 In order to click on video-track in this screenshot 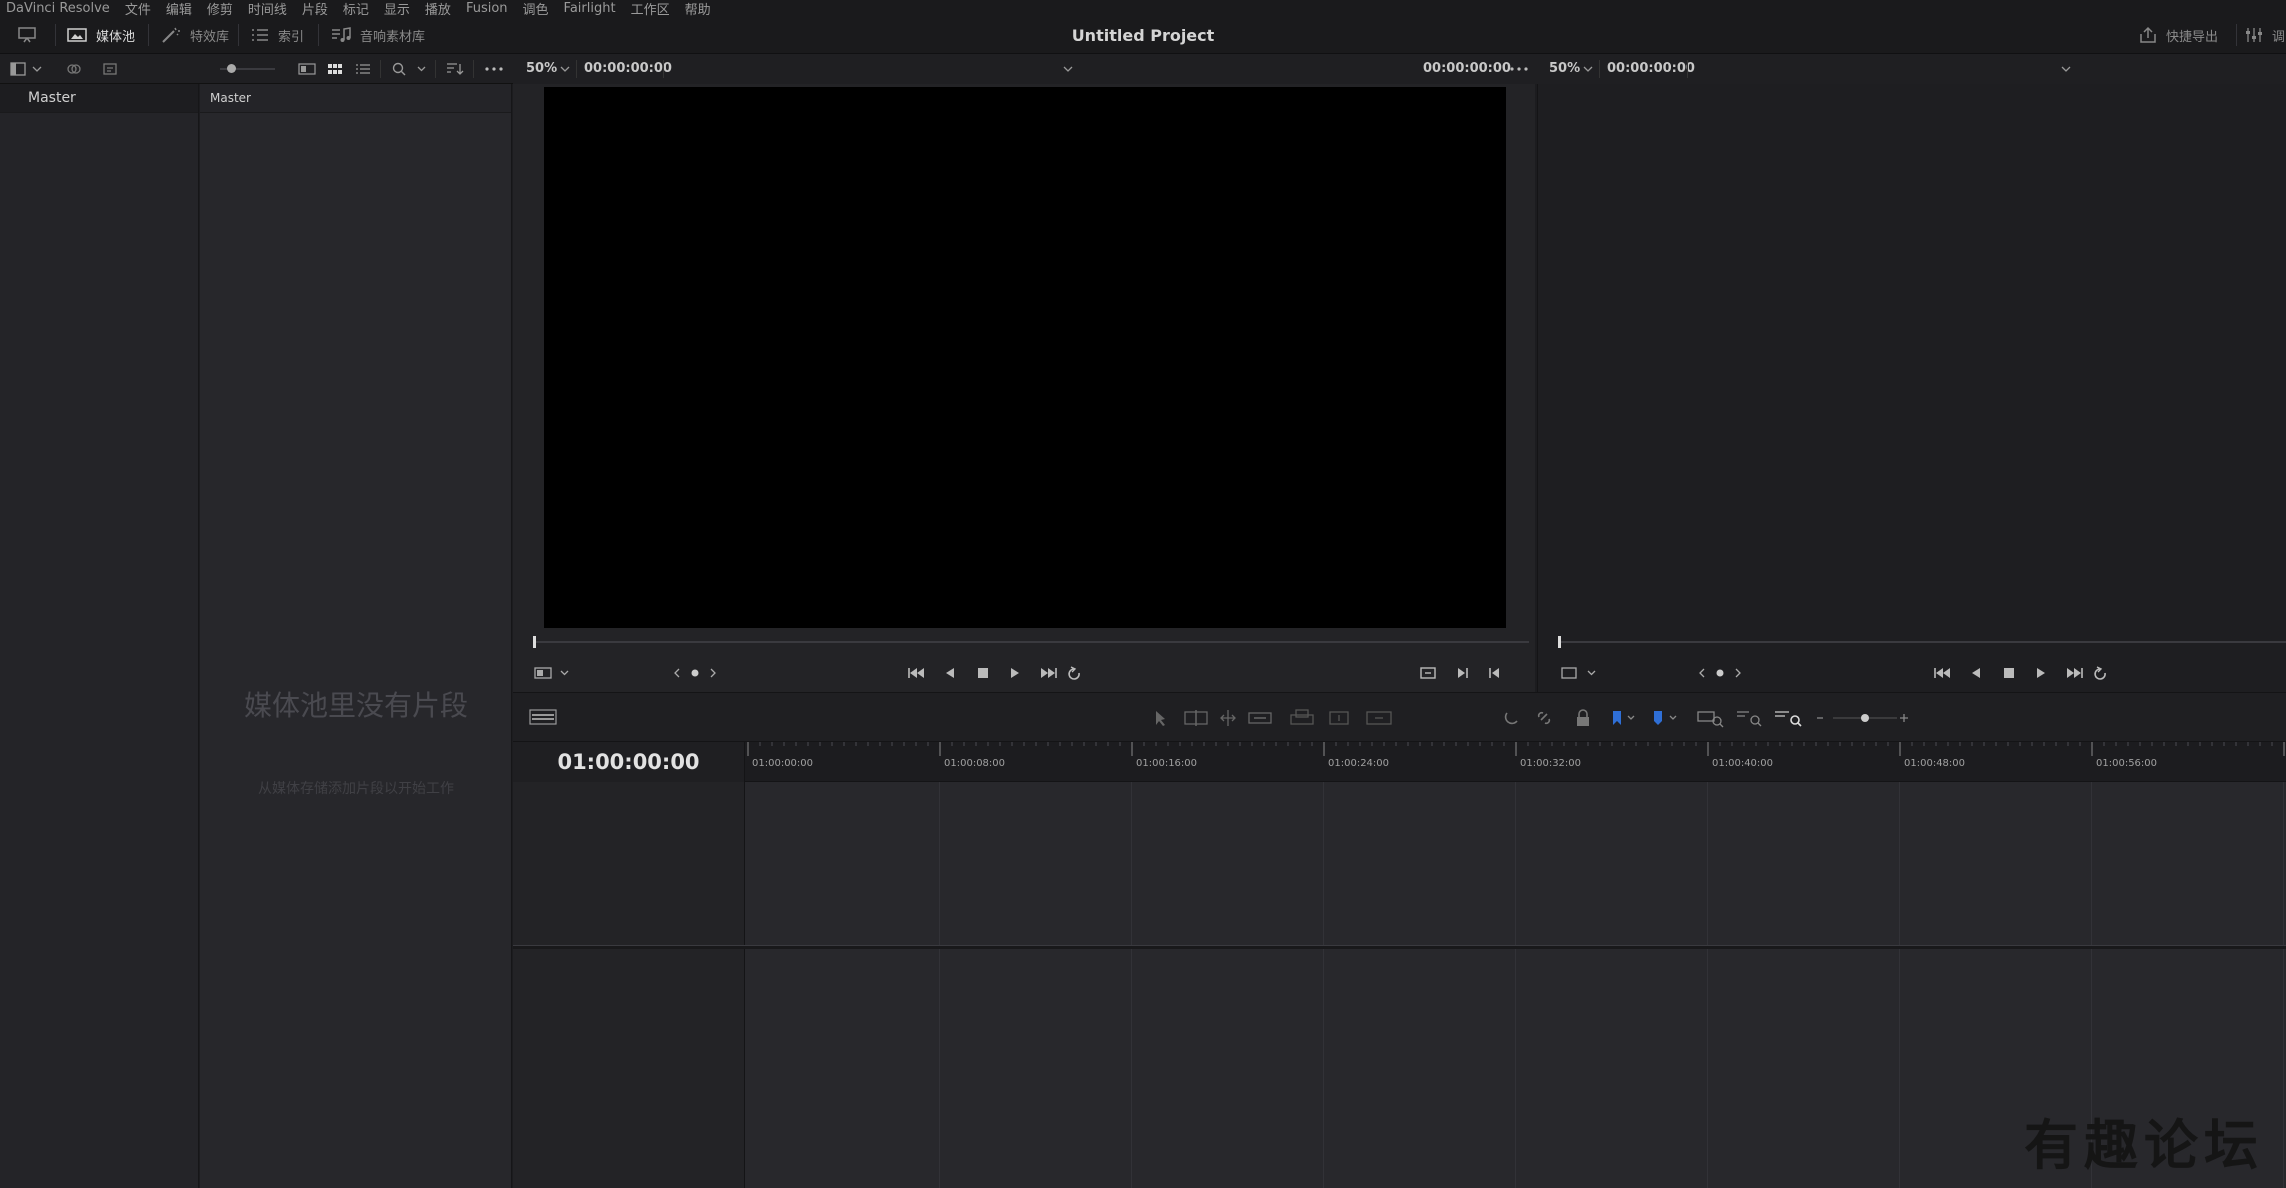, I will do `click(1515, 863)`.